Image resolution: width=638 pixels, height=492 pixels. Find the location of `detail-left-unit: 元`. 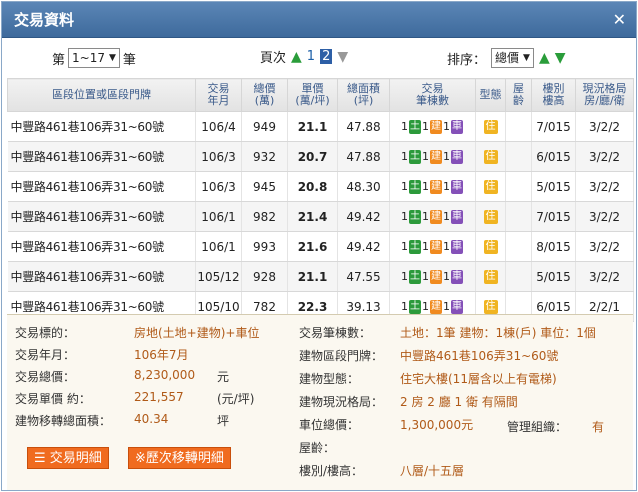

detail-left-unit: 元 is located at coordinates (223, 377).